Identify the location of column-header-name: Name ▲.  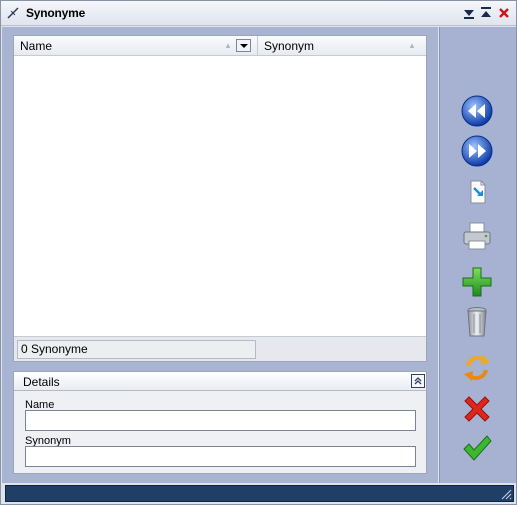
(136, 46).